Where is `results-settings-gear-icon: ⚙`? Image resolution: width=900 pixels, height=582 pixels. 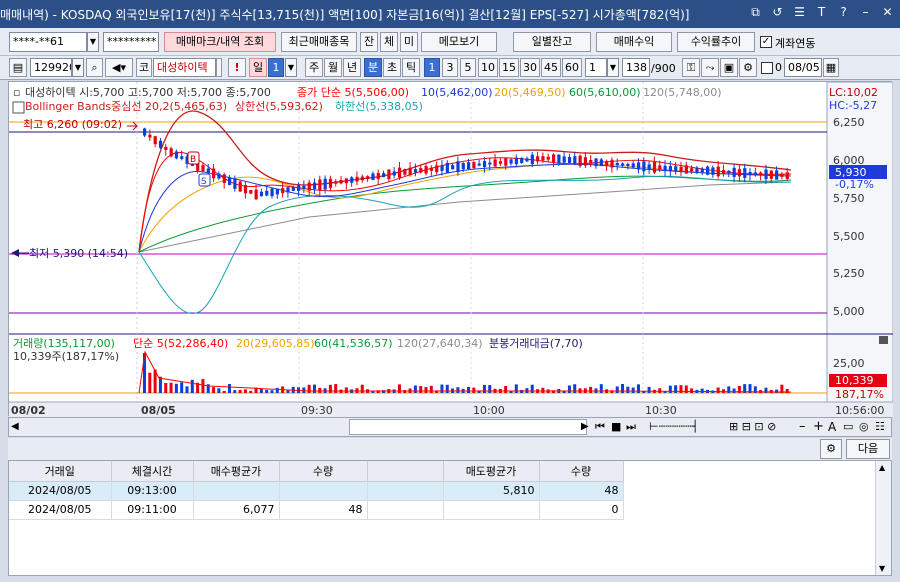
results-settings-gear-icon: ⚙ is located at coordinates (831, 449).